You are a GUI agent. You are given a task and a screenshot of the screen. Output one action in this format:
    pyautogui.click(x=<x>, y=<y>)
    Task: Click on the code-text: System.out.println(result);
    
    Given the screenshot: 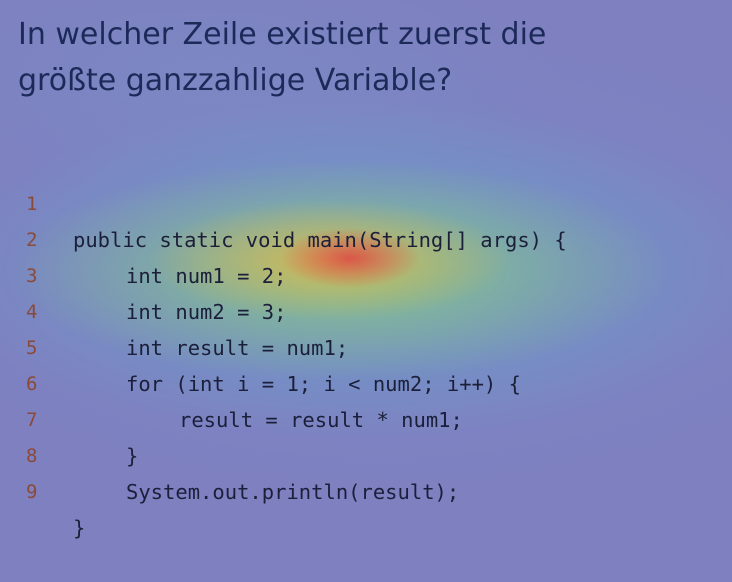 What is the action you would take?
    pyautogui.click(x=293, y=492)
    